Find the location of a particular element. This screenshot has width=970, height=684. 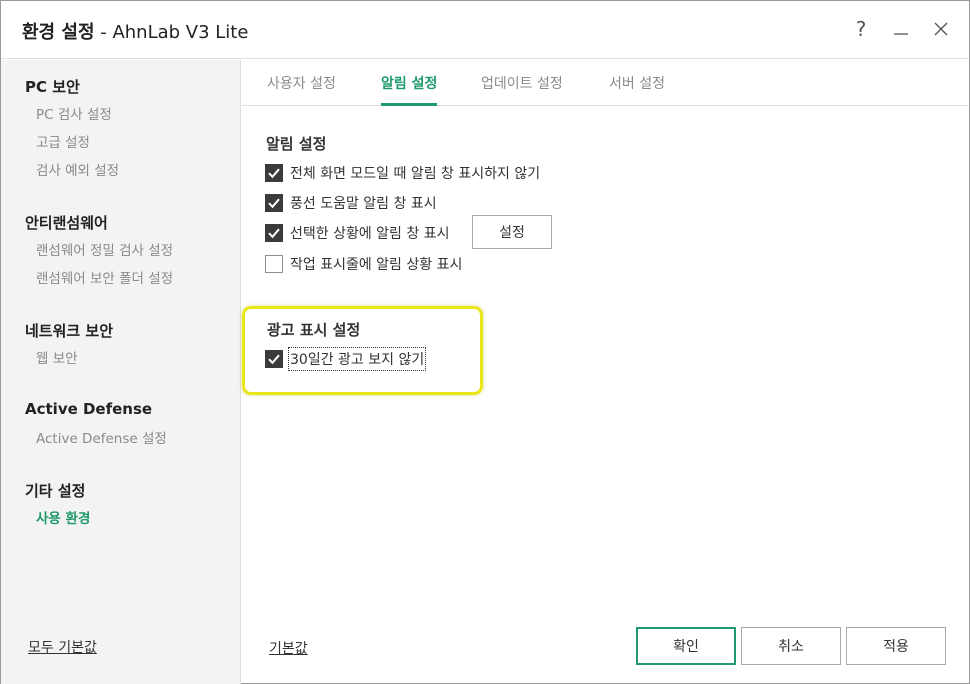

minimize-icon is located at coordinates (901, 34).